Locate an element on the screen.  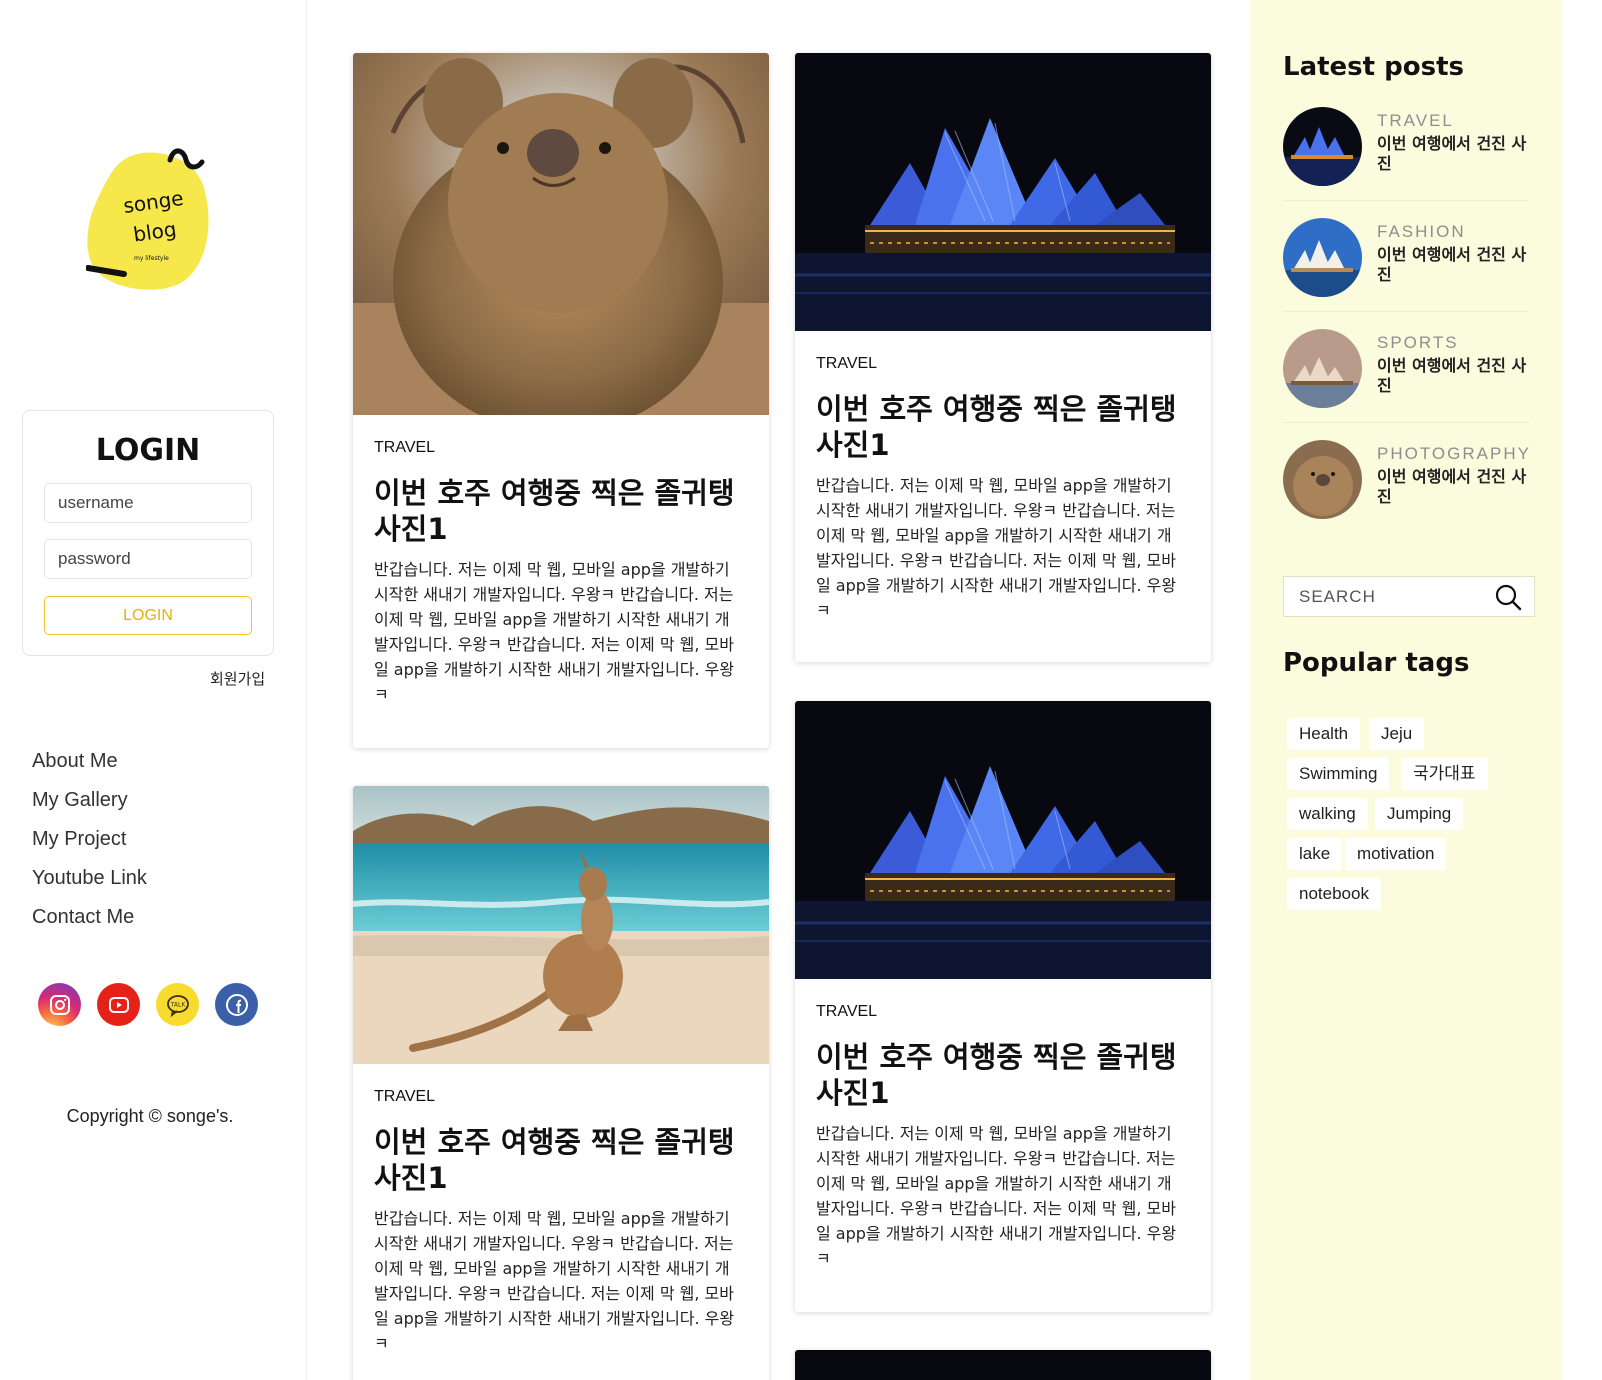
username-input is located at coordinates (148, 503).